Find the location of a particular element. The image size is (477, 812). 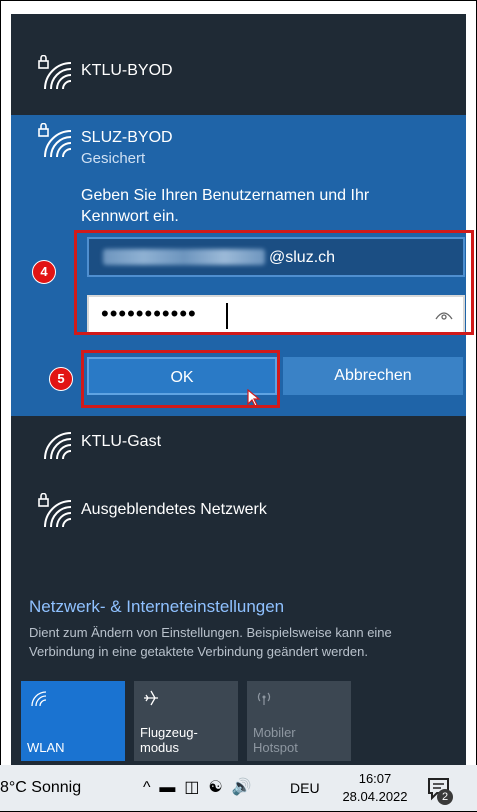

network-item-ktlu-gast: KTLU-Gast is located at coordinates (238, 443).